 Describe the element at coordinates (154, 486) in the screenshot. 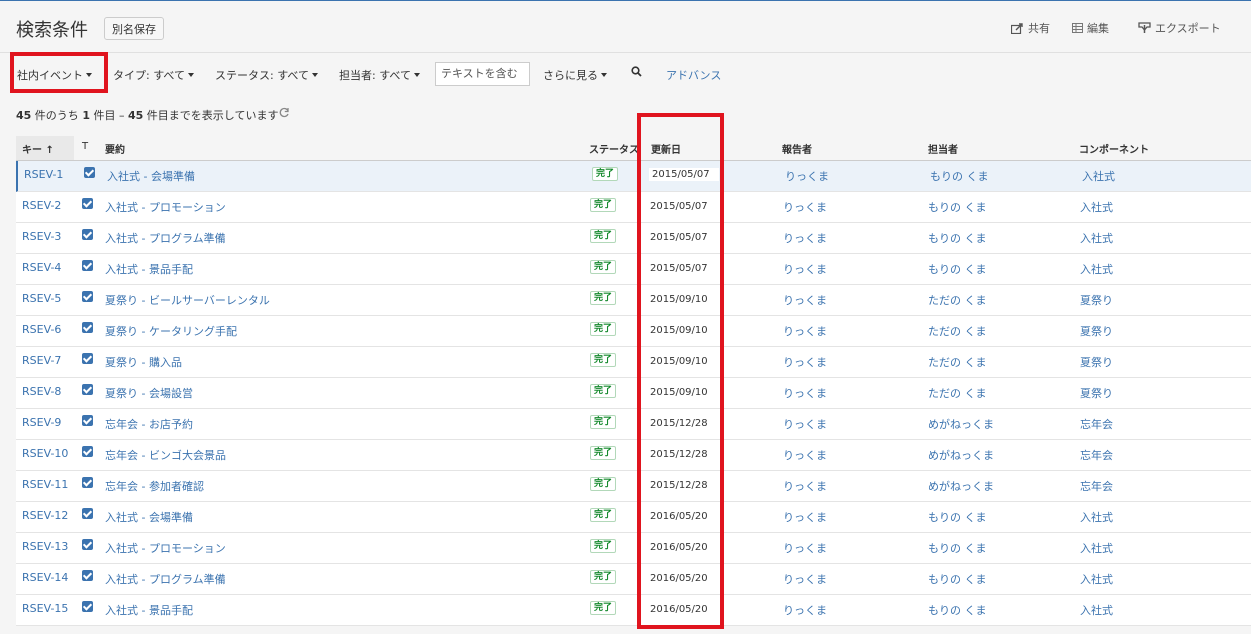

I see `issue-summary-link: 忘年会 - 参加者確認` at that location.